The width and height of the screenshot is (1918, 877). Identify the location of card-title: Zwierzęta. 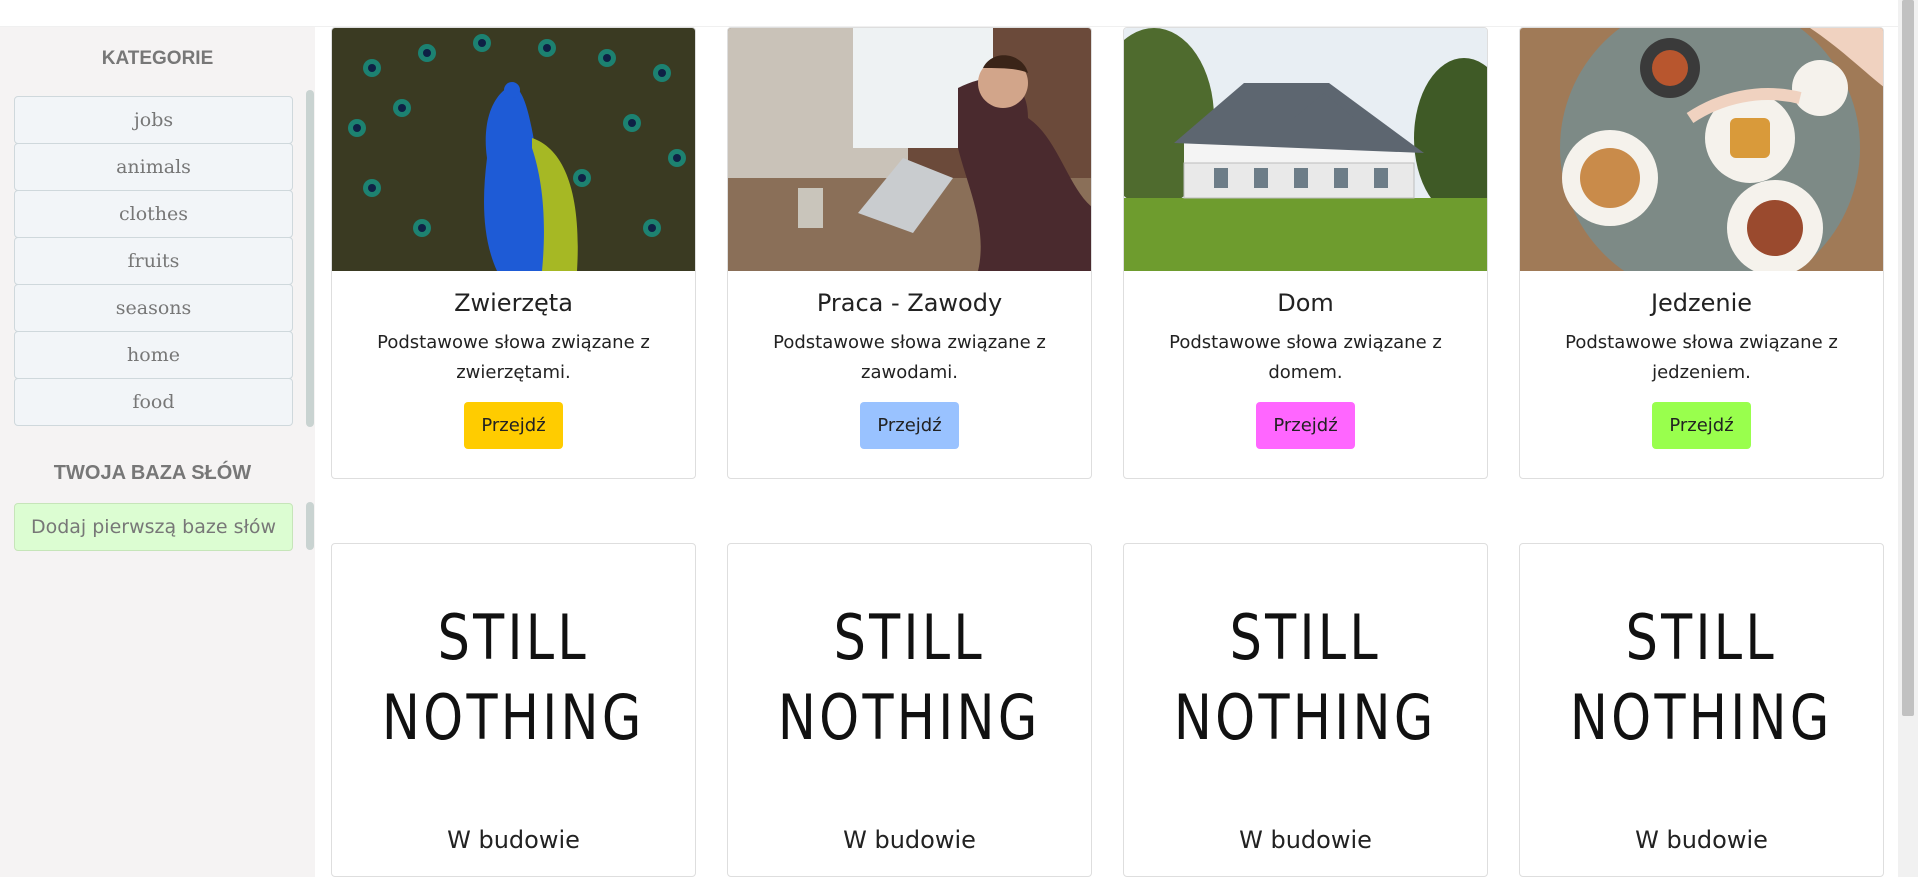
(513, 303).